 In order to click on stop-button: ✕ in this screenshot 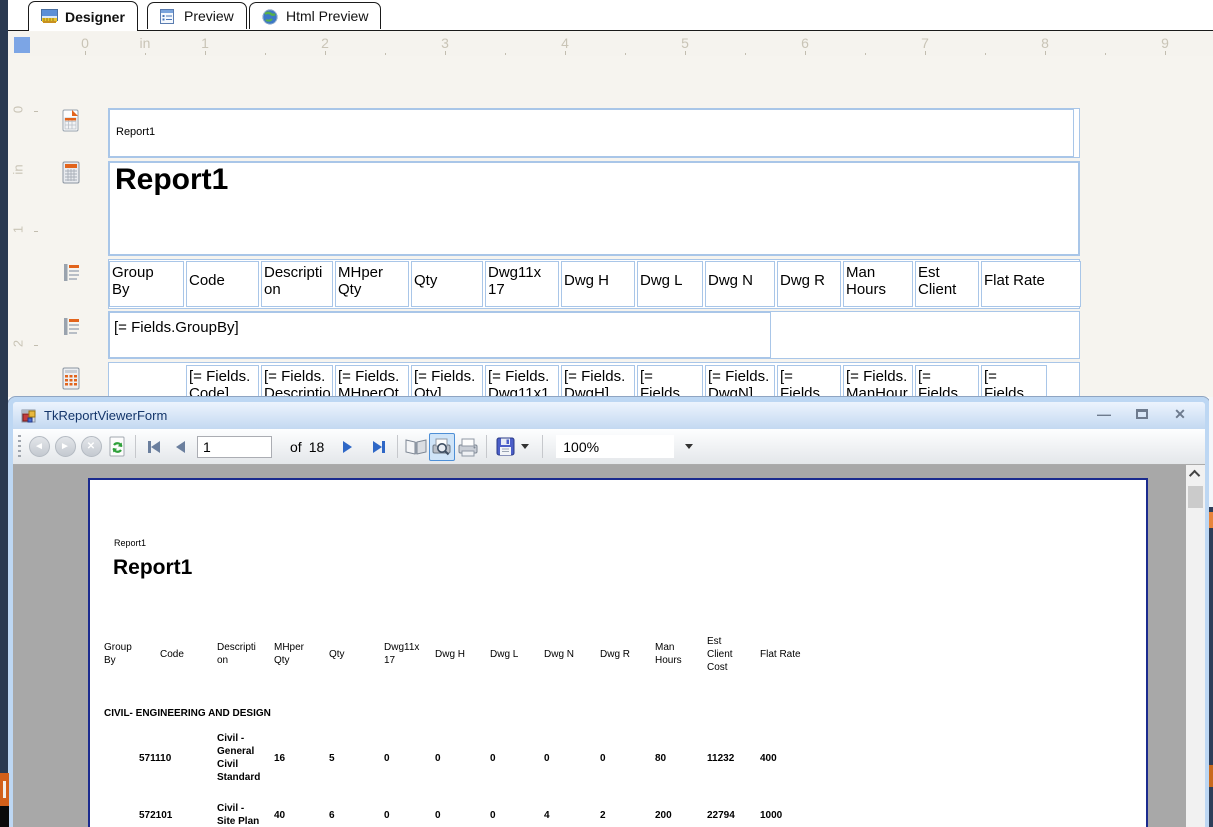, I will do `click(91, 447)`.